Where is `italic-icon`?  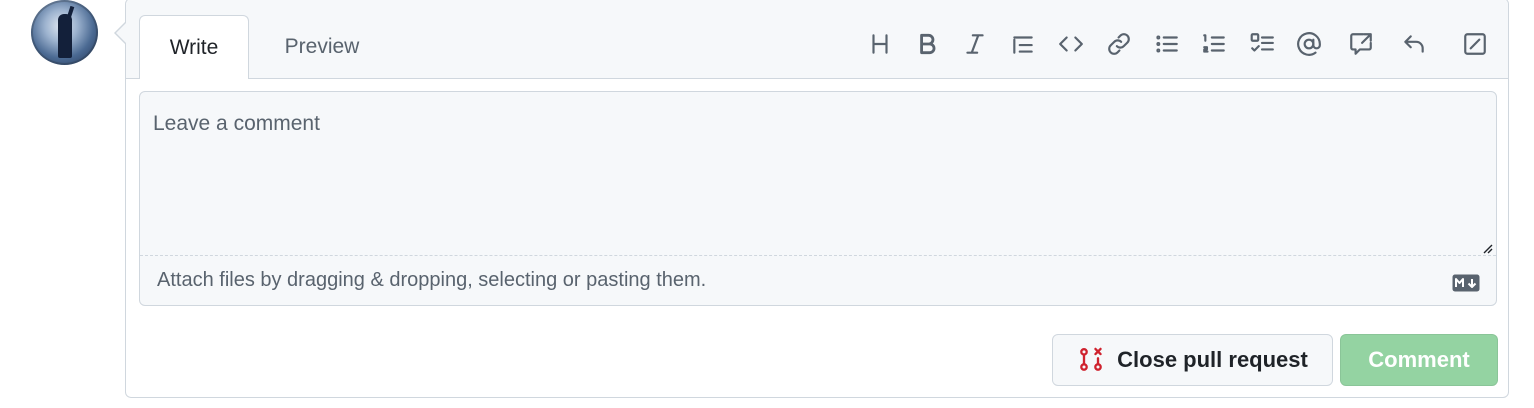 italic-icon is located at coordinates (975, 44).